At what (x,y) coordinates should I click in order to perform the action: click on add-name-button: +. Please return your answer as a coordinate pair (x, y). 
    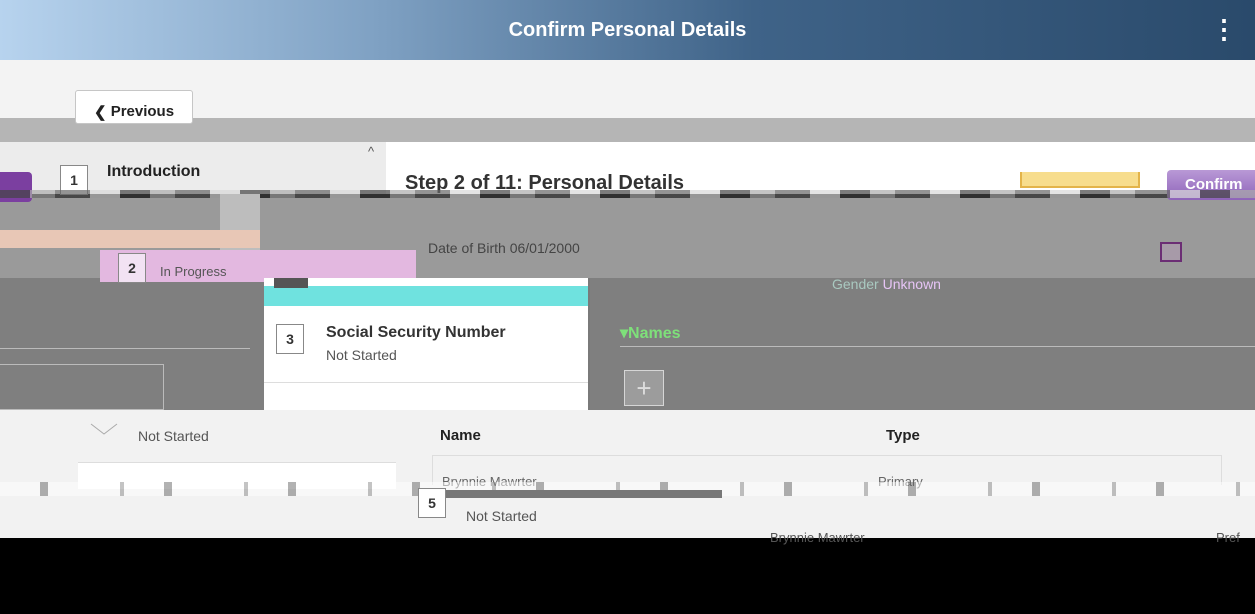
    Looking at the image, I should click on (644, 388).